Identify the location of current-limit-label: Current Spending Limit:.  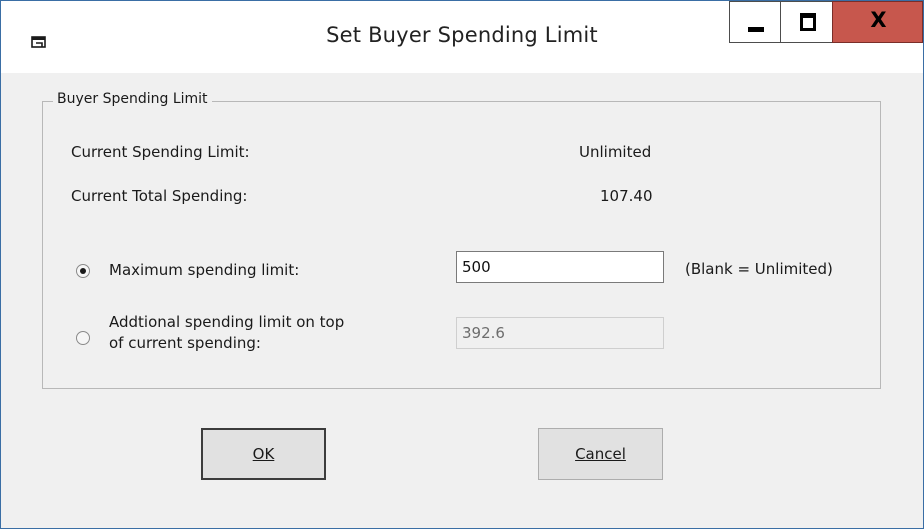
(160, 152).